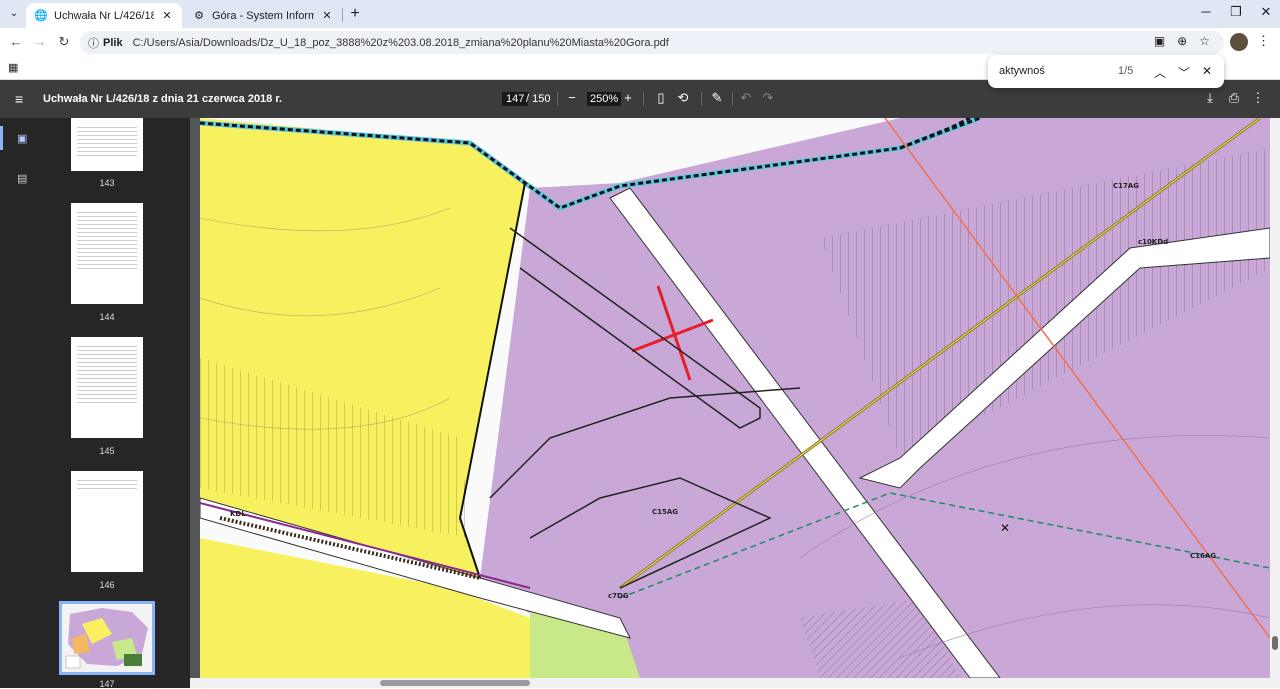 The width and height of the screenshot is (1280, 689). Describe the element at coordinates (1153, 242) in the screenshot. I see `map-label-c10kdd: c10KDd` at that location.